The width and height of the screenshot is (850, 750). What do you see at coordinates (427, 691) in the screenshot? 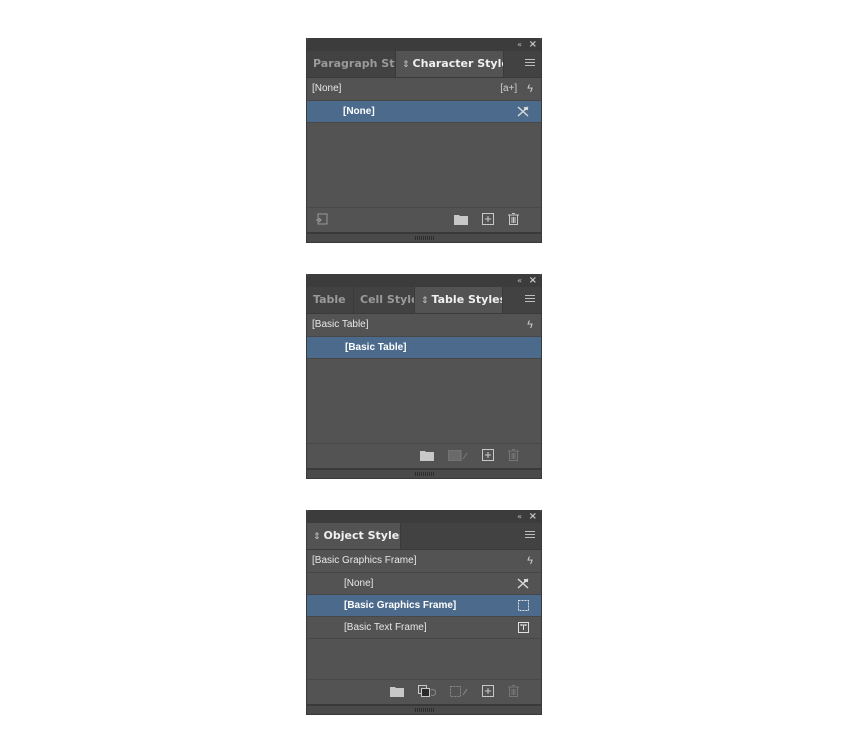
I see `clear-non-defined-attributes-icon` at bounding box center [427, 691].